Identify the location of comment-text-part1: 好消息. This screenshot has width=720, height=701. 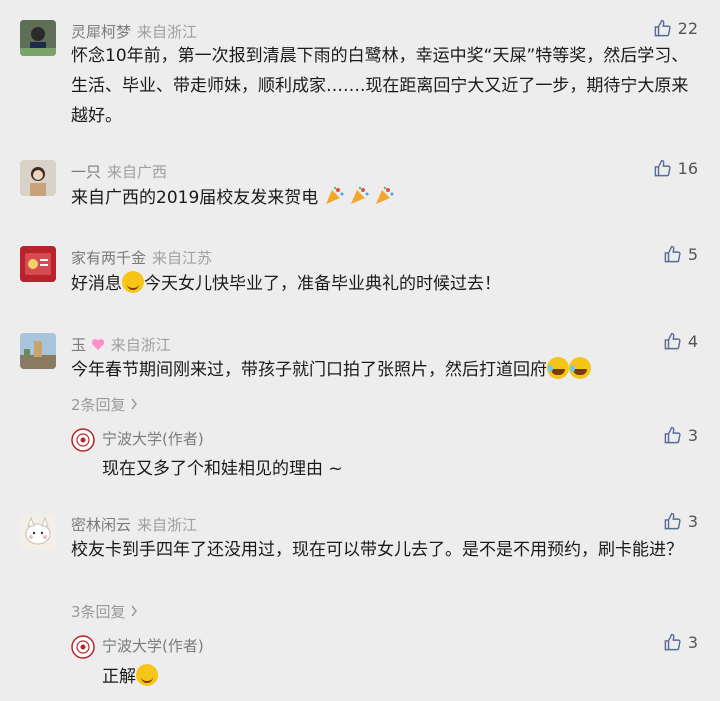
(96, 284).